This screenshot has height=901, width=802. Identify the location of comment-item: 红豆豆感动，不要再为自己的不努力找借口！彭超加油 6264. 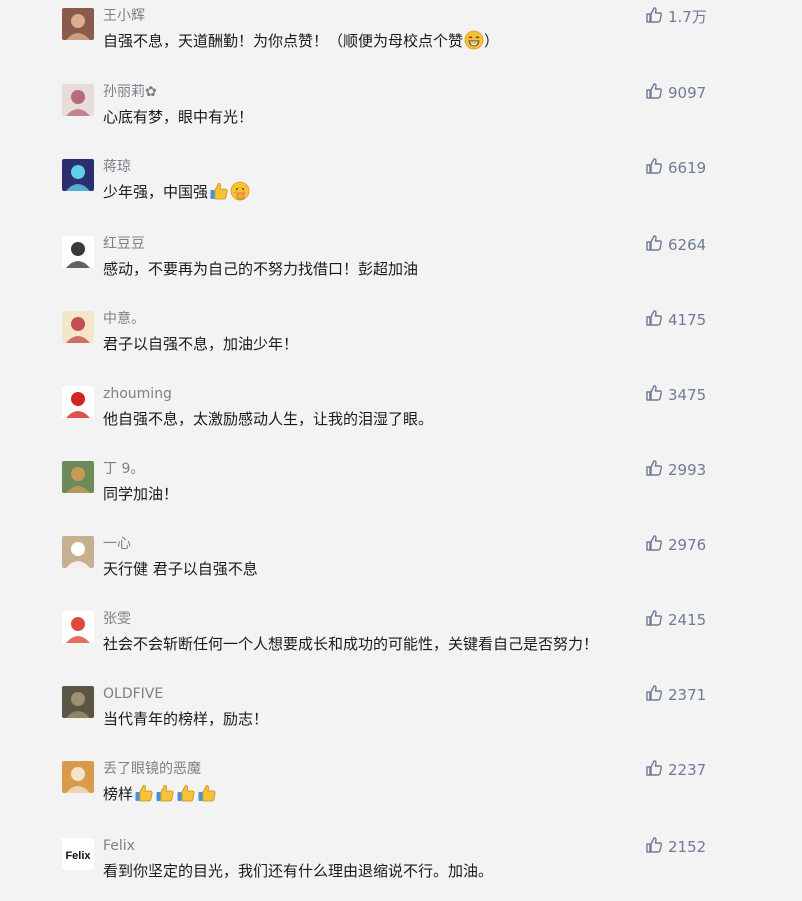
(401, 265).